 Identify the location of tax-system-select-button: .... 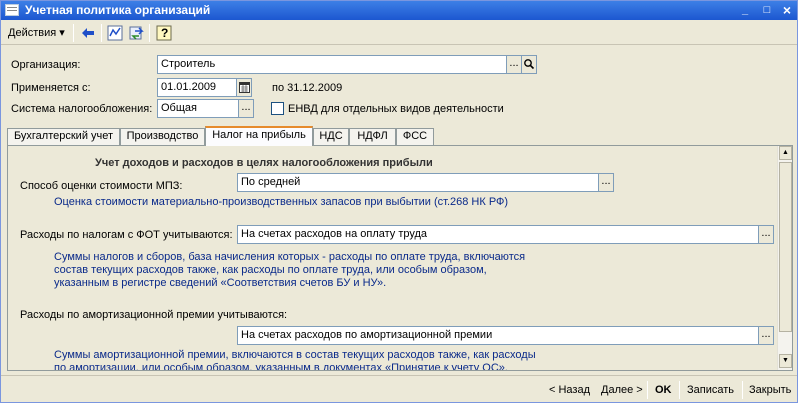
(246, 108).